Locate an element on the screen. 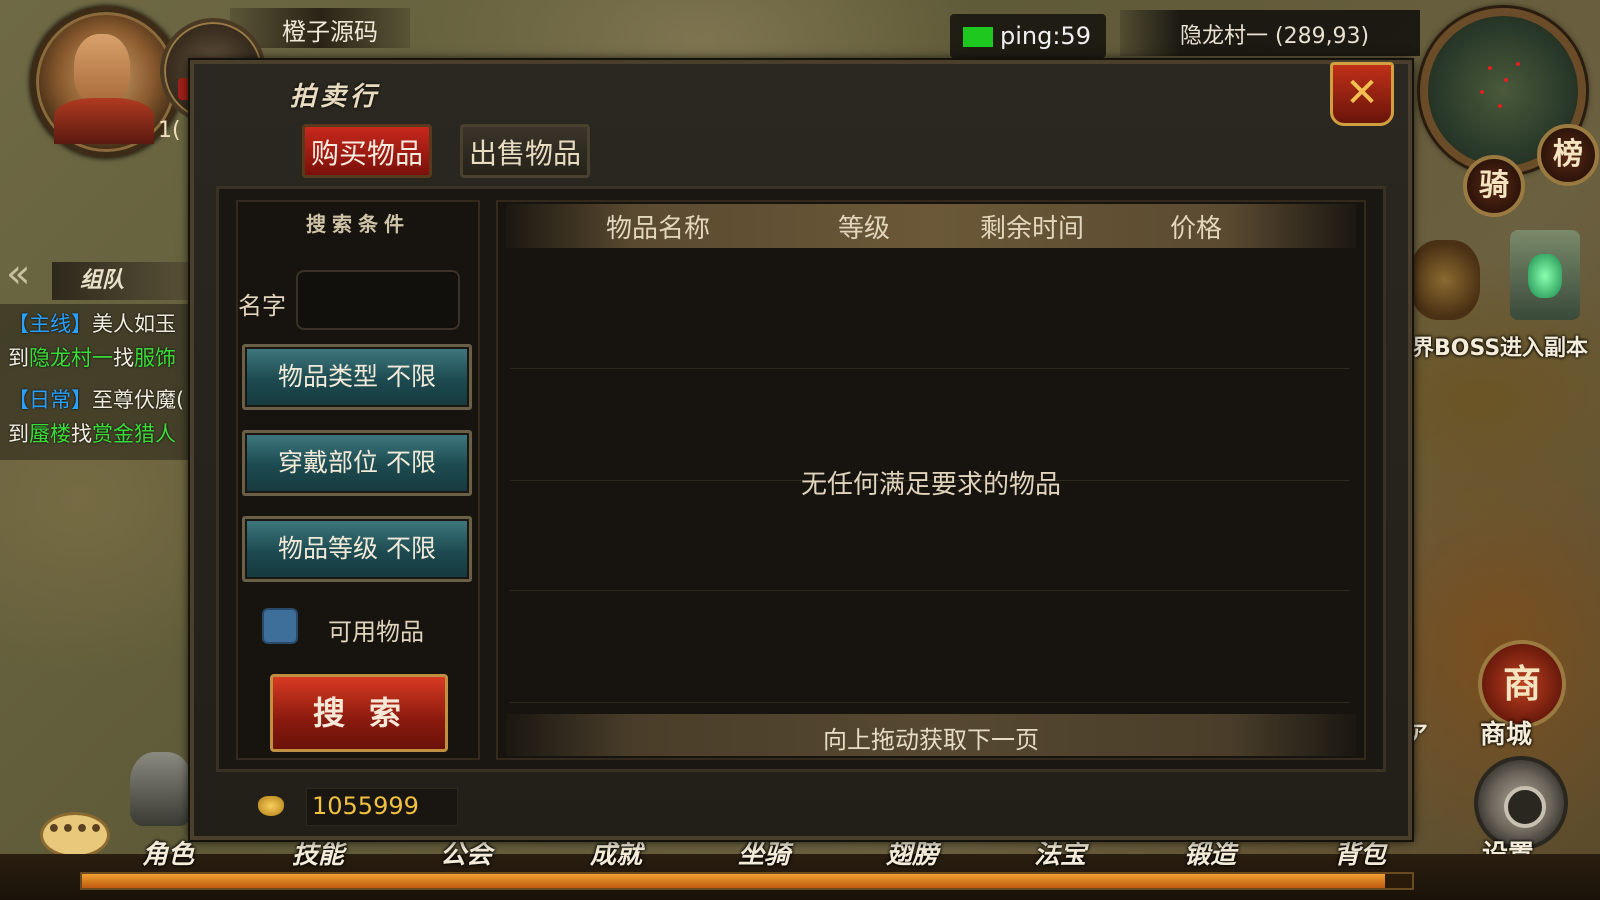 The width and height of the screenshot is (1600, 900). world-boss-icon is located at coordinates (1445, 280).